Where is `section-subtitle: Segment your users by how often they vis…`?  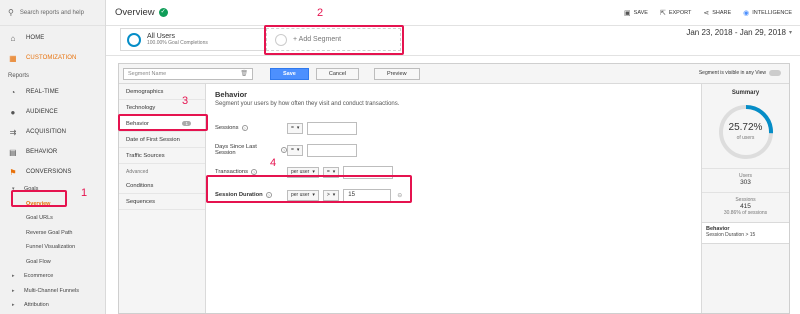
section-subtitle: Segment your users by how often they vis… is located at coordinates (307, 104).